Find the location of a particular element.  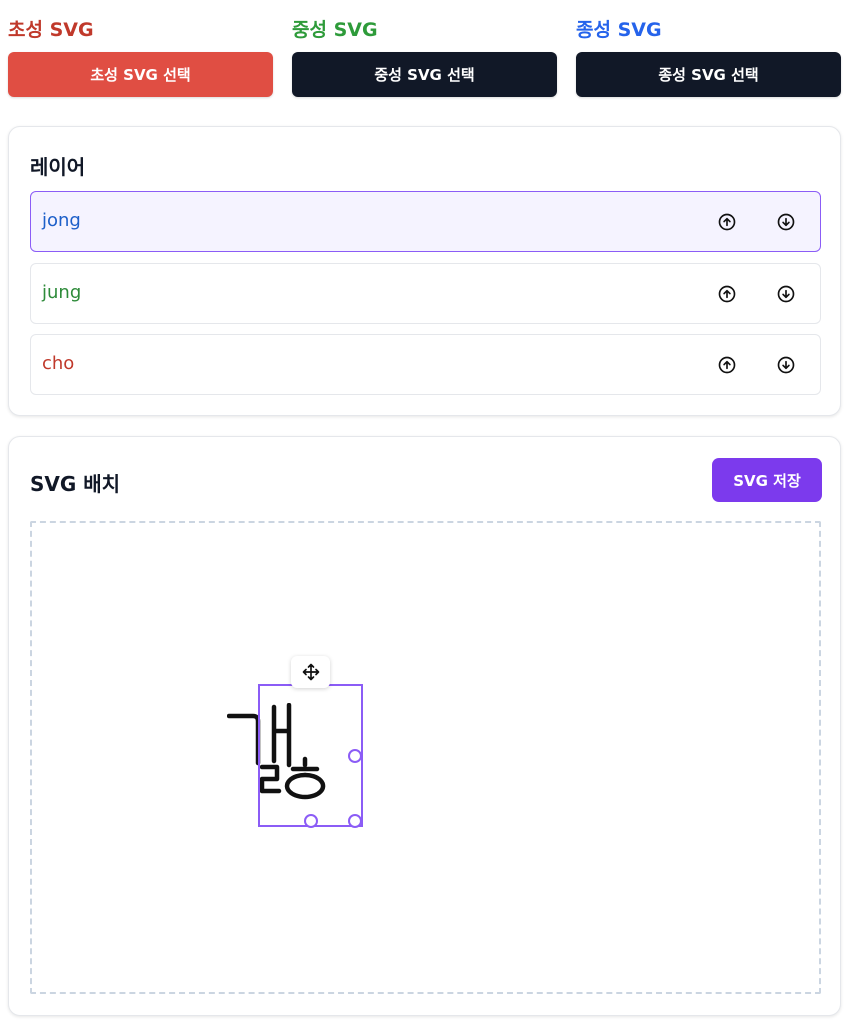

jung-select-button: 중성 SVG 선택 is located at coordinates (424, 74).